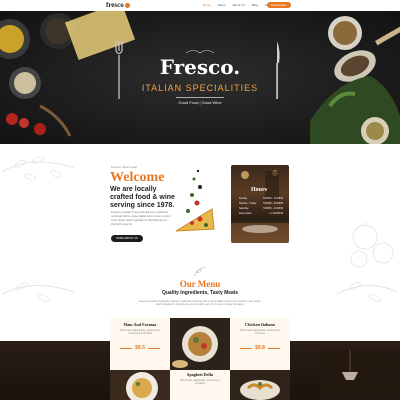  Describe the element at coordinates (261, 198) in the screenshot. I see `hours-row: Sunday 5:00PM - 11:00PM` at that location.